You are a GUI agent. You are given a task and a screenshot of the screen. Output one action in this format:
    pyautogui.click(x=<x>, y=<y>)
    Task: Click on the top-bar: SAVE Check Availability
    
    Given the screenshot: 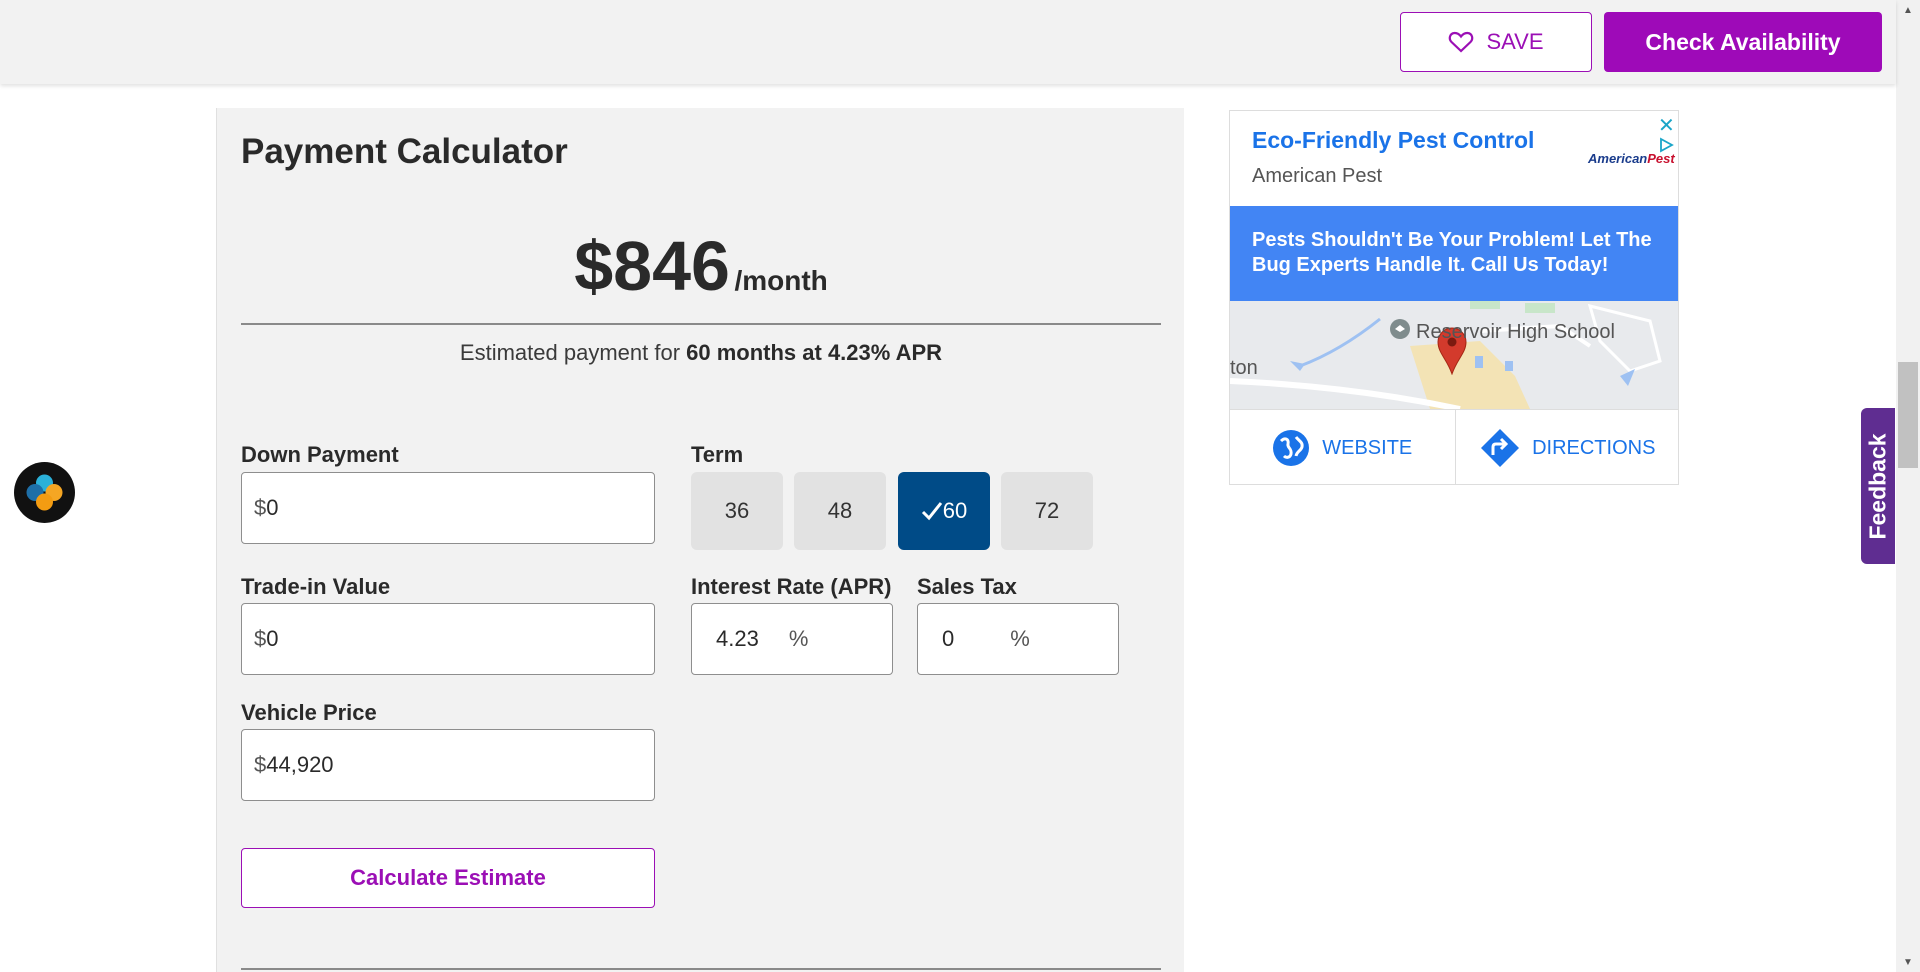 What is the action you would take?
    pyautogui.click(x=948, y=42)
    